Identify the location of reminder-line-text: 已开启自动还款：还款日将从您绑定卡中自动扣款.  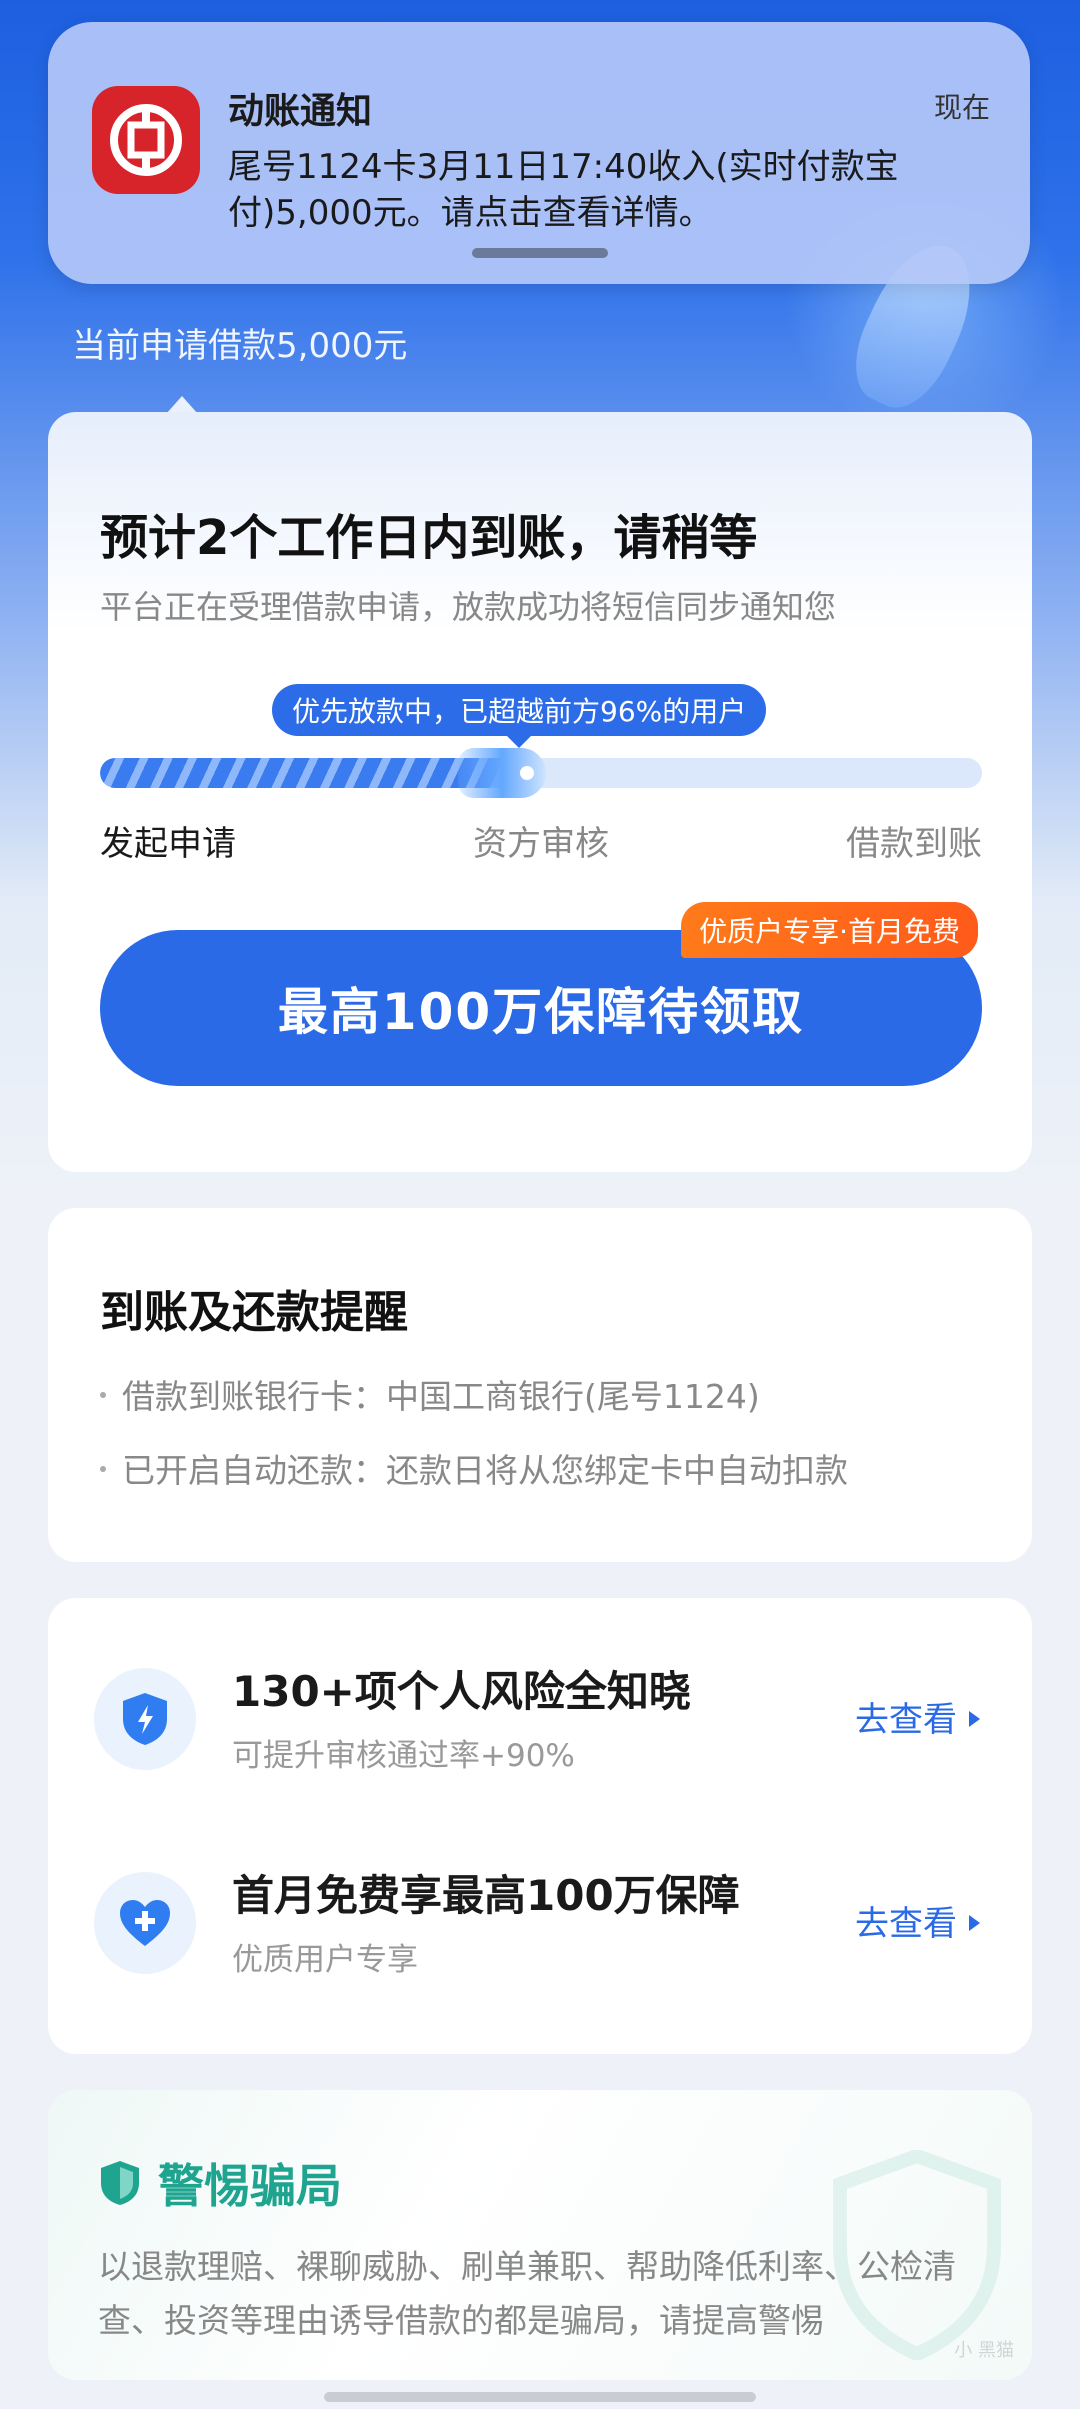
(485, 1470).